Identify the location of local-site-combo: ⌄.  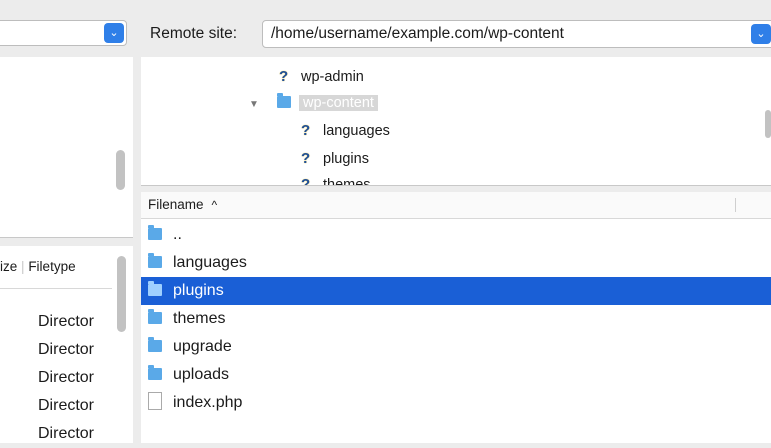
(63, 33).